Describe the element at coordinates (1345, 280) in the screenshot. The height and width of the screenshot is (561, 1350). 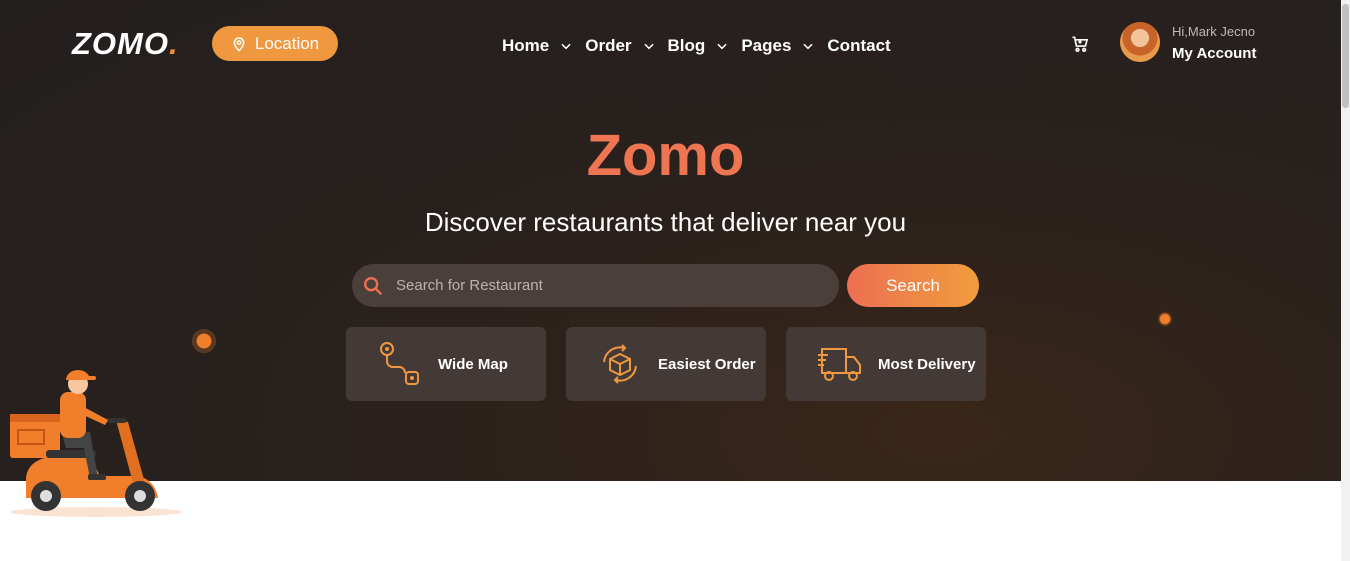
I see `scrollbar` at that location.